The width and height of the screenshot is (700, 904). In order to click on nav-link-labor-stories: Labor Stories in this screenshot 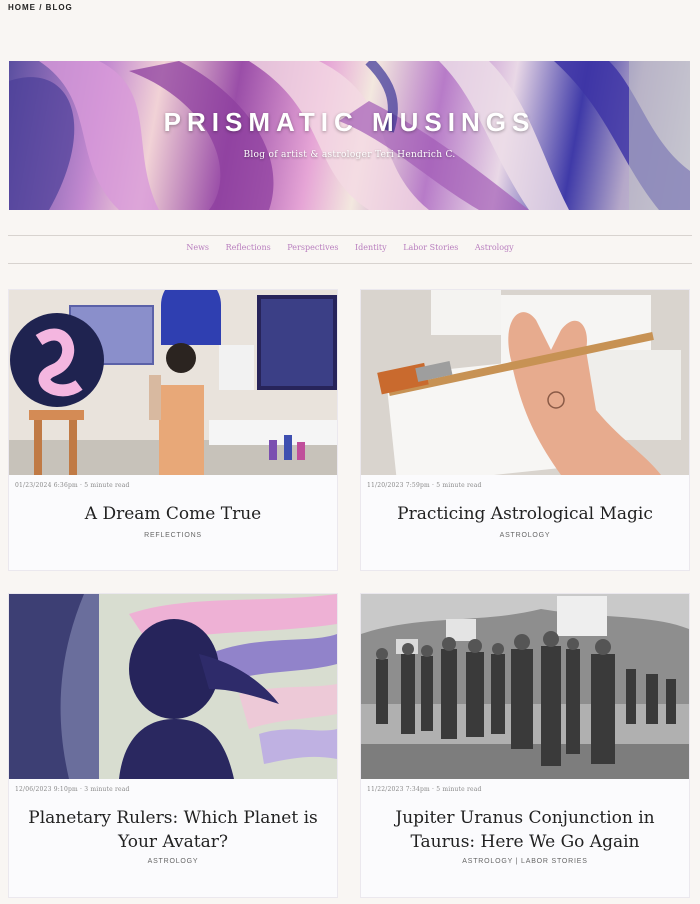, I will do `click(430, 247)`.